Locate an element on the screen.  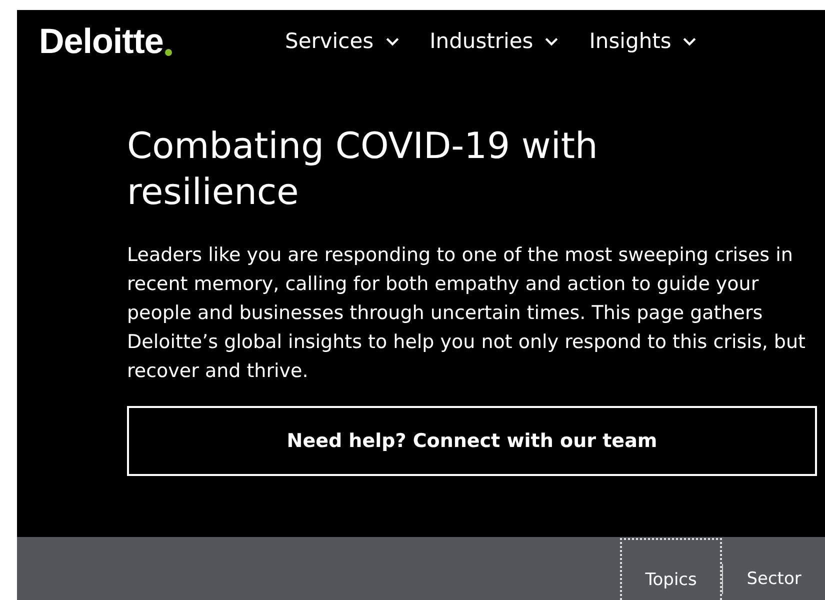
nav-menu-button: Industries is located at coordinates (494, 41).